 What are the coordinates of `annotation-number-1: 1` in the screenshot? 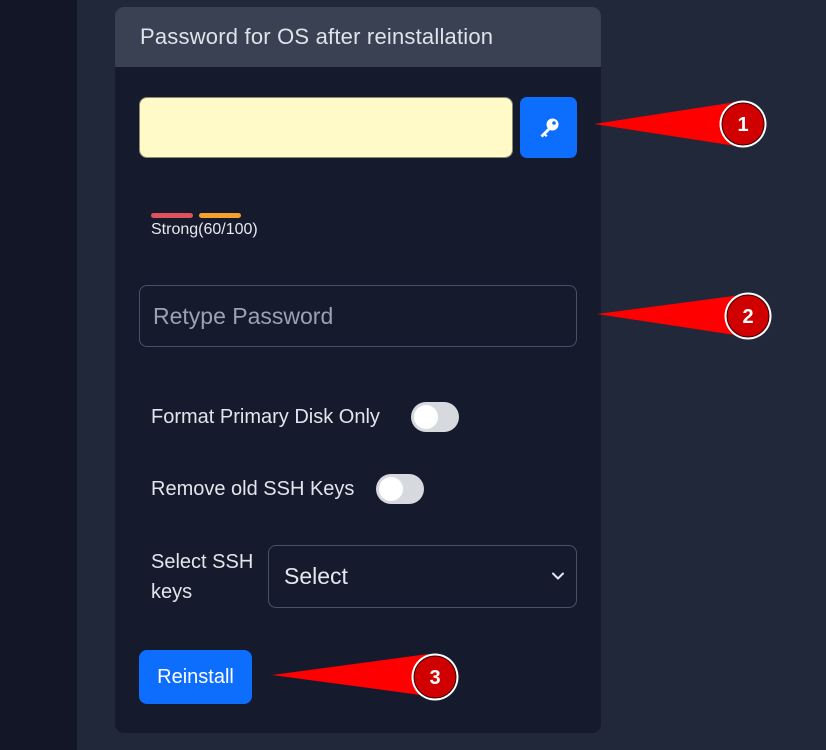 It's located at (742, 125).